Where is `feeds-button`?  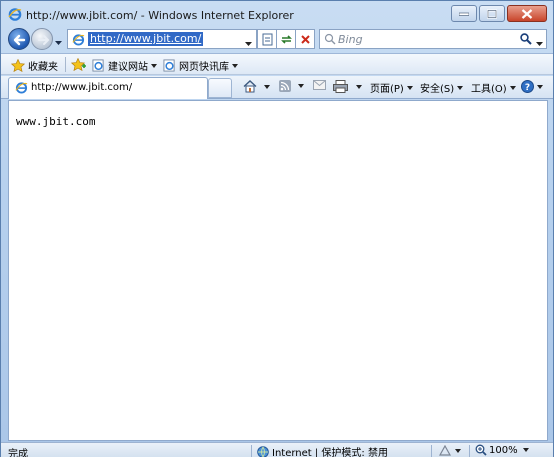
feeds-button is located at coordinates (291, 86).